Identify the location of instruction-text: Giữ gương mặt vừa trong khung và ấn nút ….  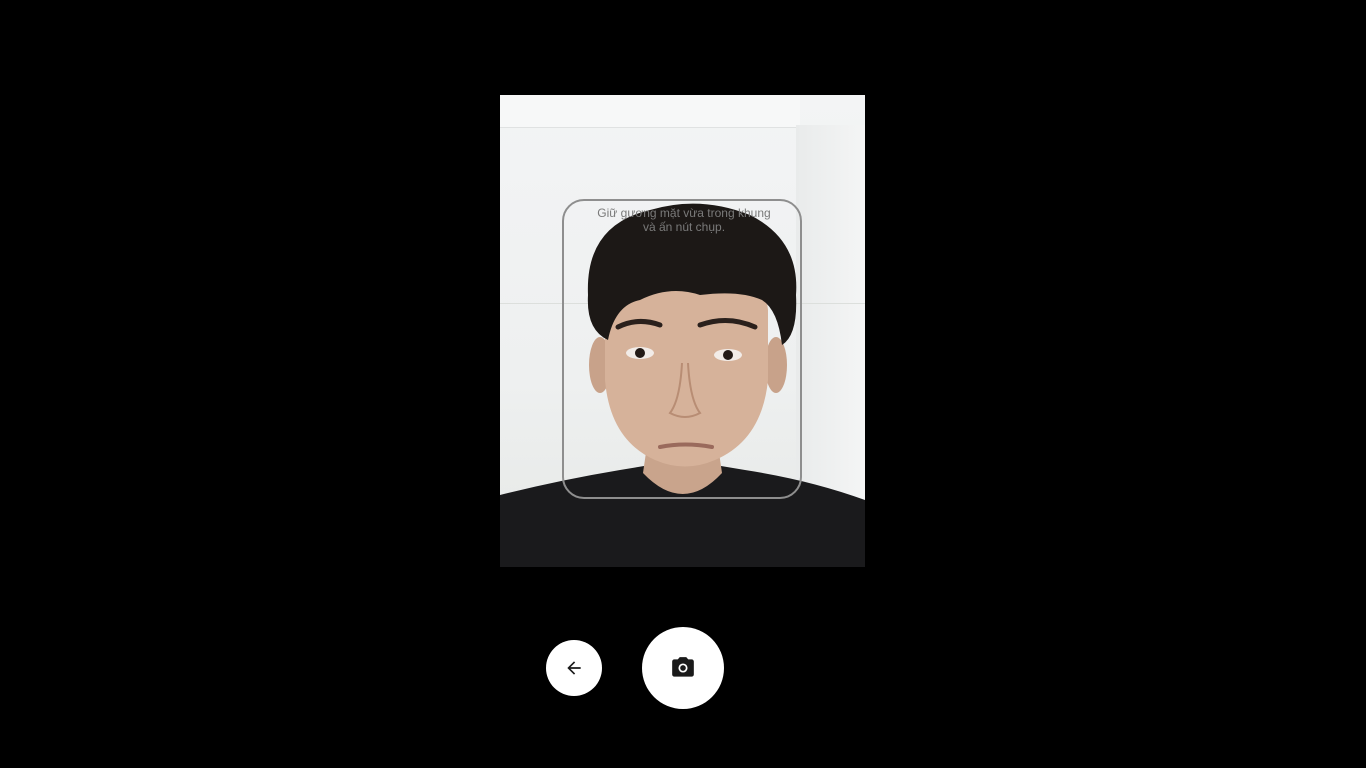
(684, 220).